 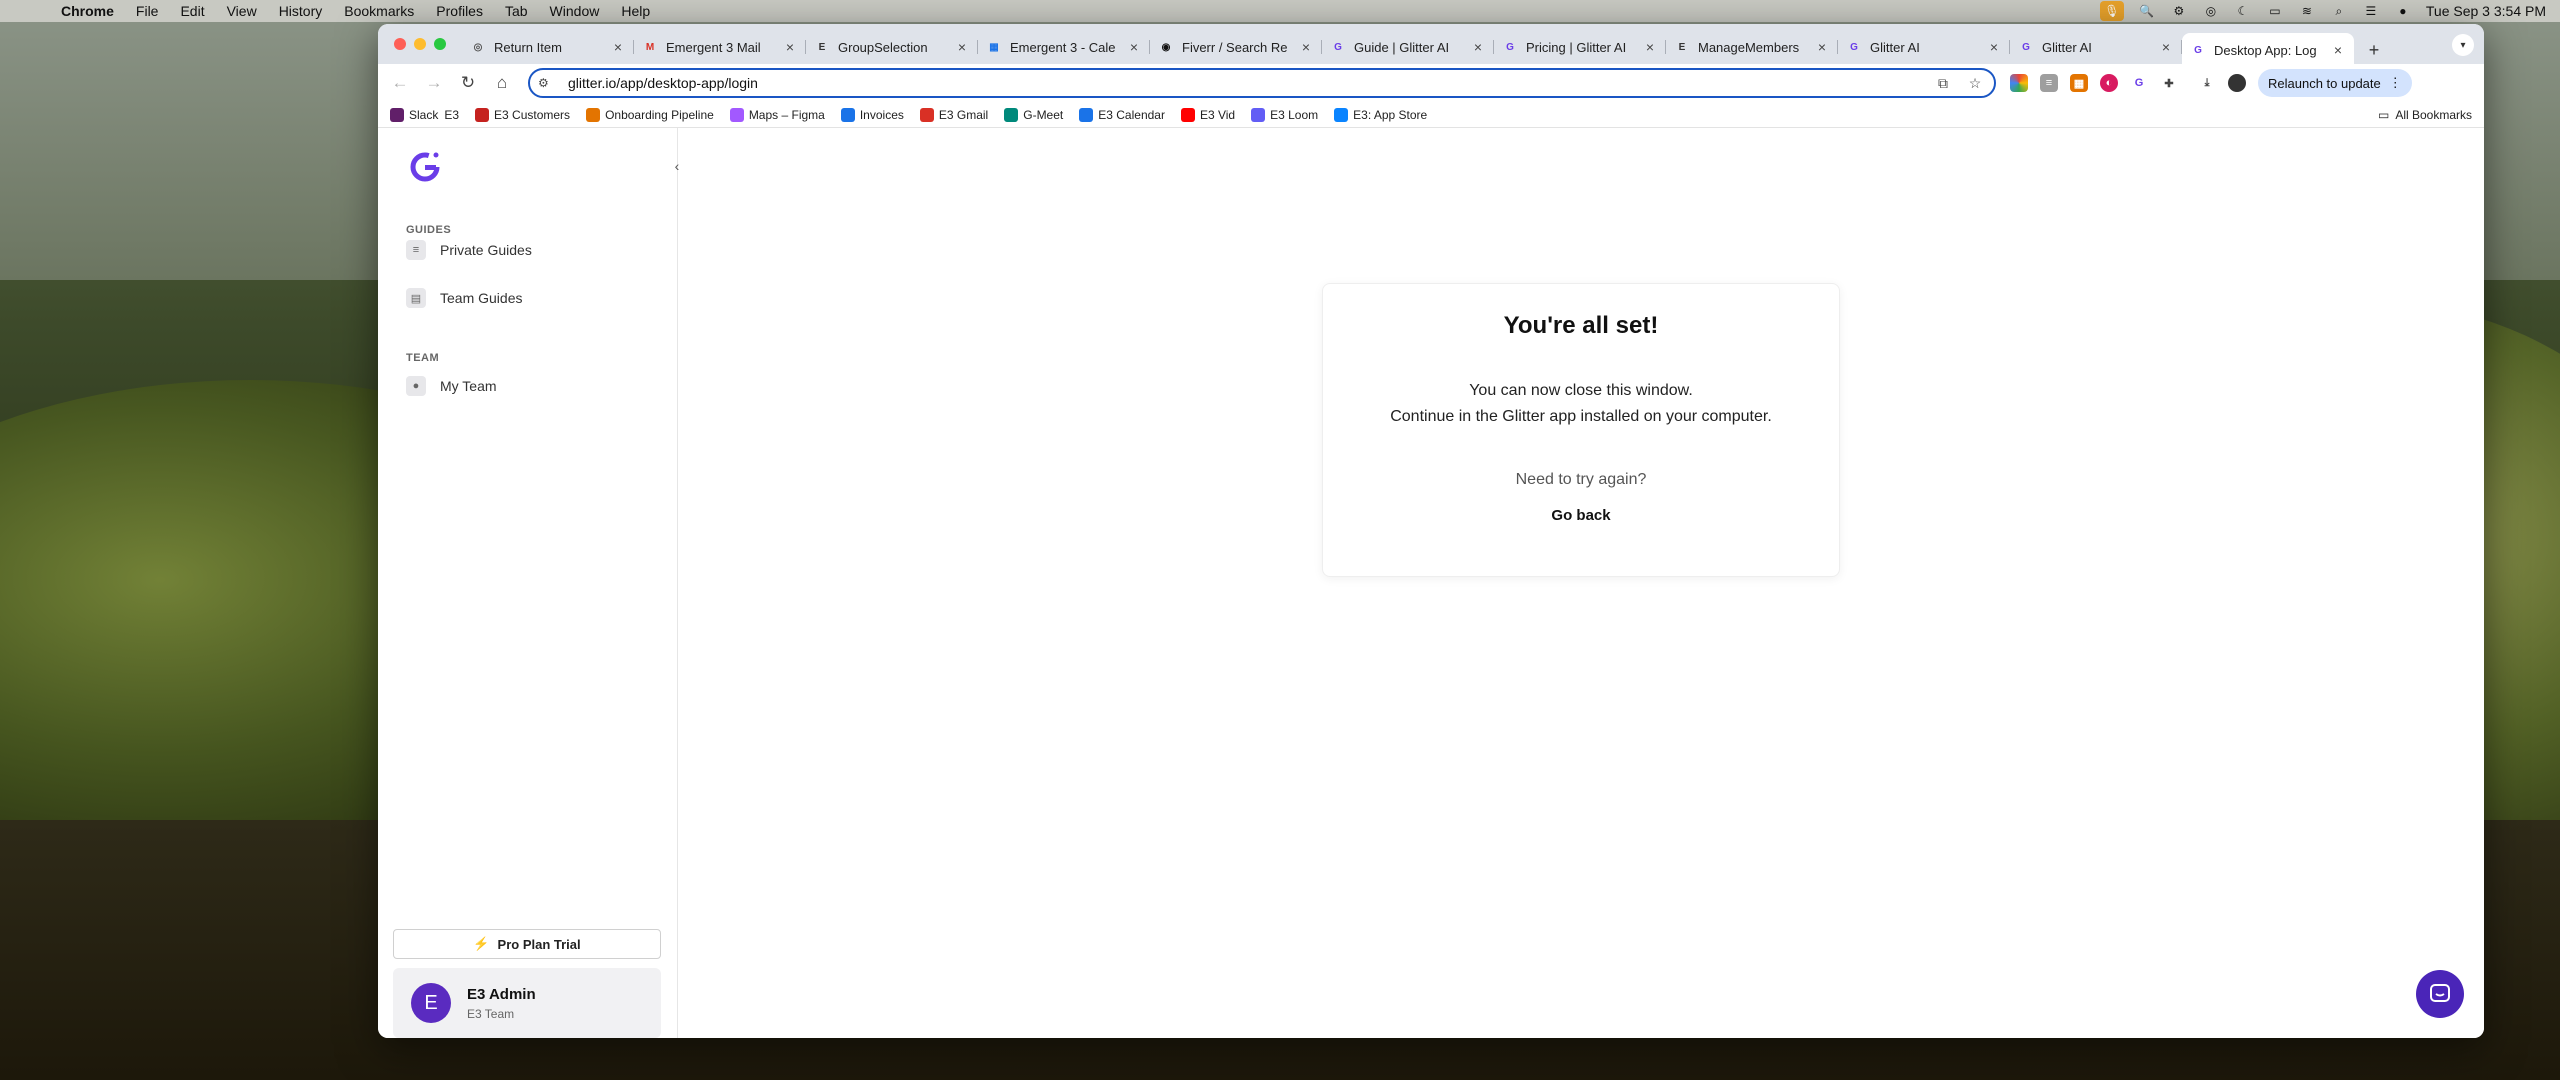 I want to click on sidebar-item-team-guides: ▤ Team Guides, so click(x=464, y=298).